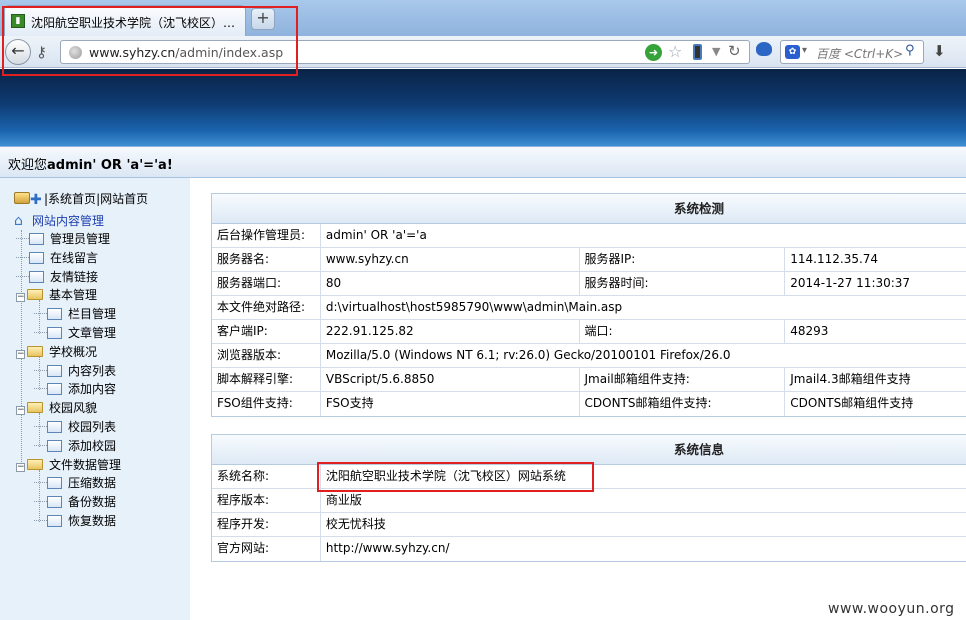  What do you see at coordinates (734, 51) in the screenshot?
I see `reload-icon: ↻` at bounding box center [734, 51].